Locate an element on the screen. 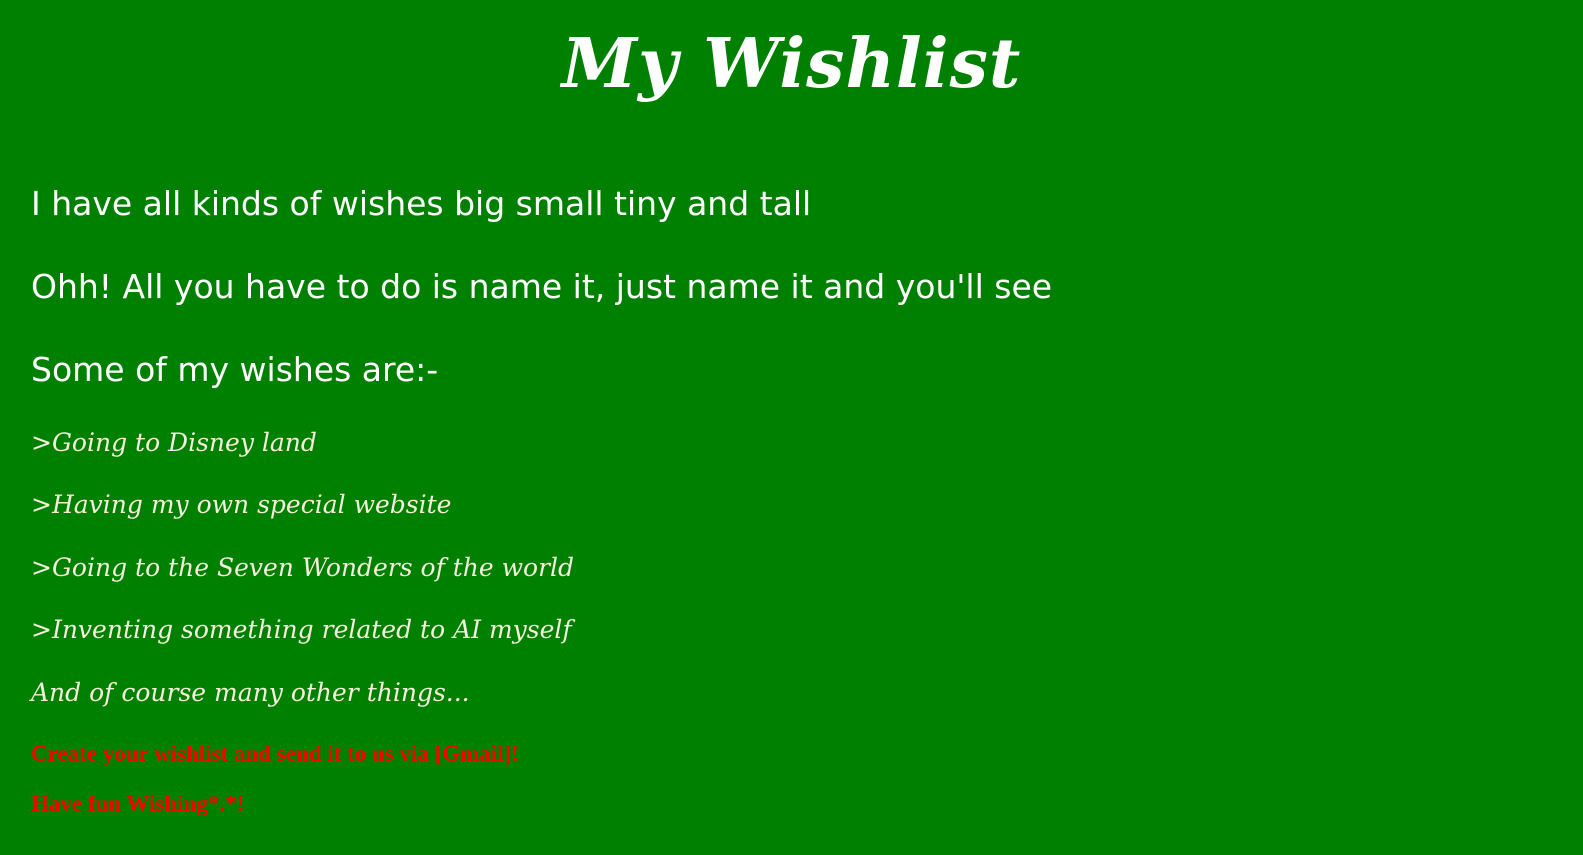  wish-item-disney: >Going to Disney land is located at coordinates (174, 442).